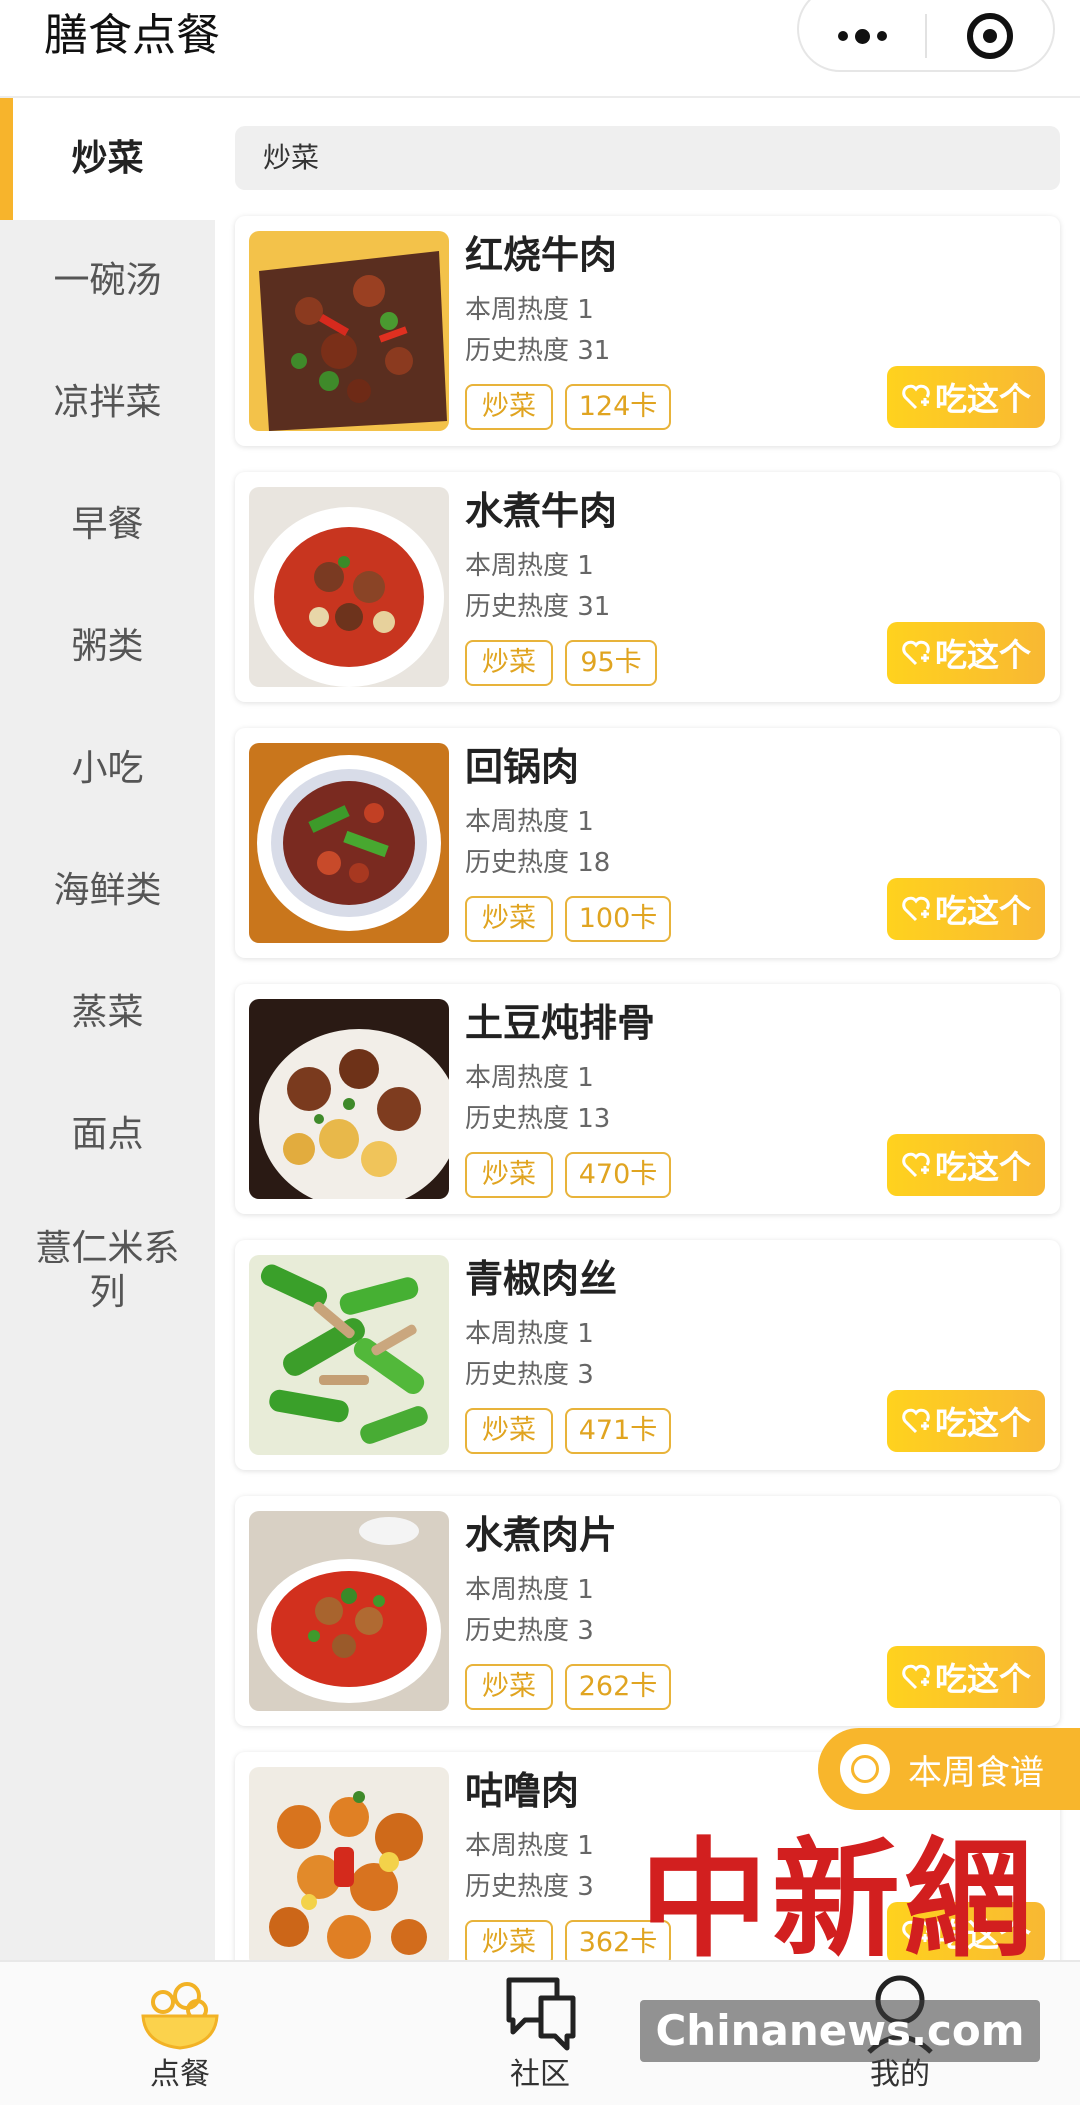  Describe the element at coordinates (618, 1687) in the screenshot. I see `calorie-tag: 262卡` at that location.